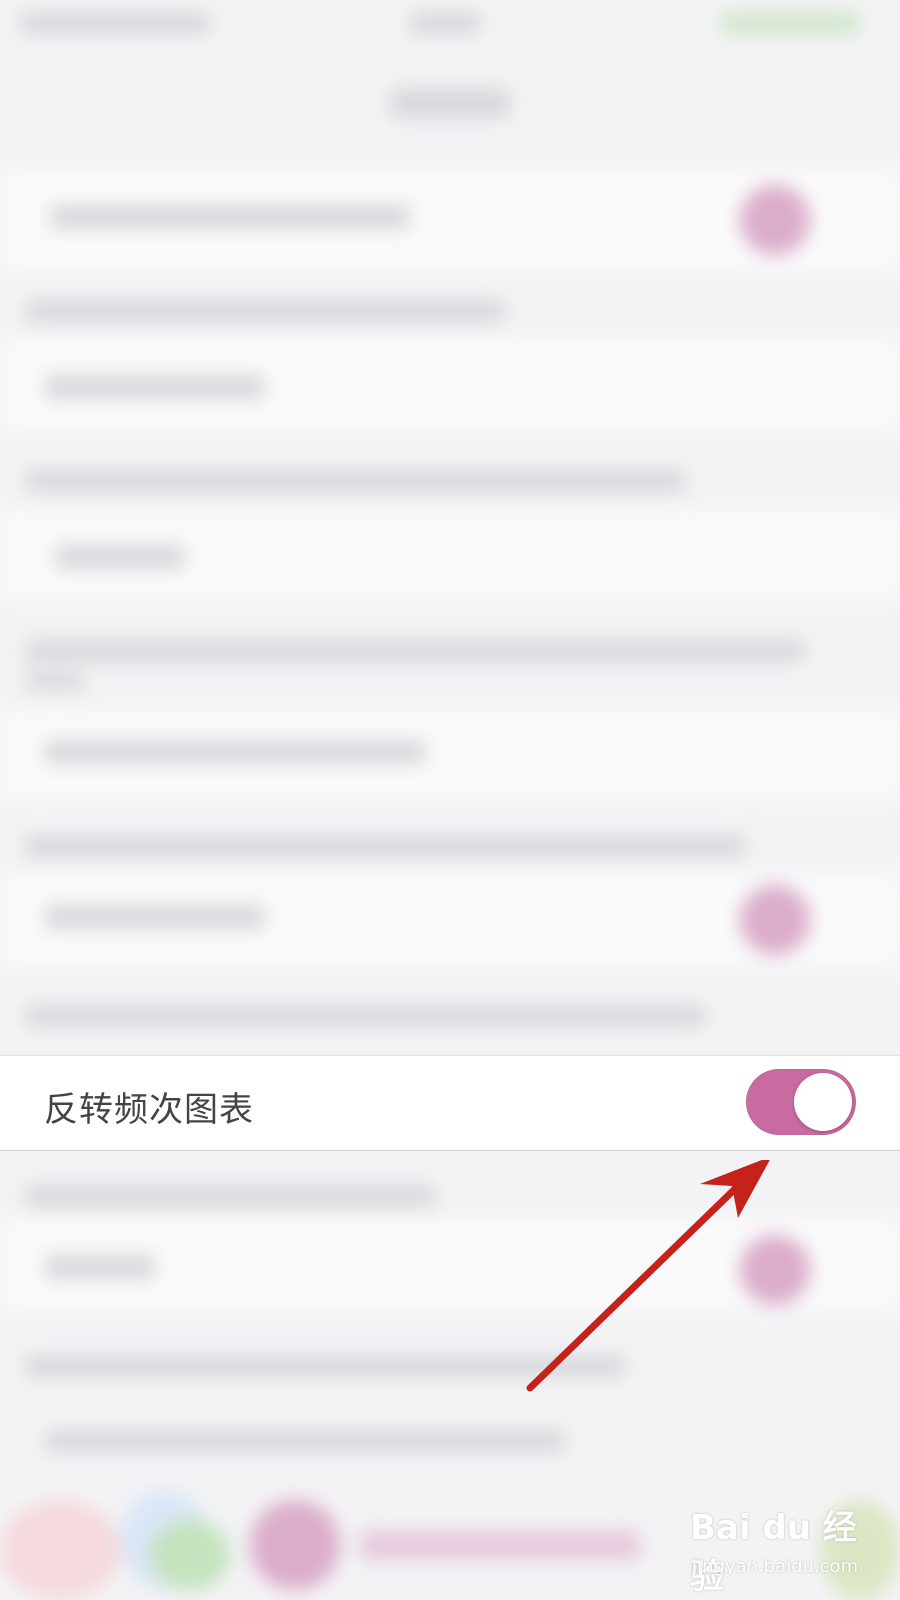 This screenshot has height=1600, width=900. I want to click on watermark-brand: Bai du 经验, so click(773, 1552).